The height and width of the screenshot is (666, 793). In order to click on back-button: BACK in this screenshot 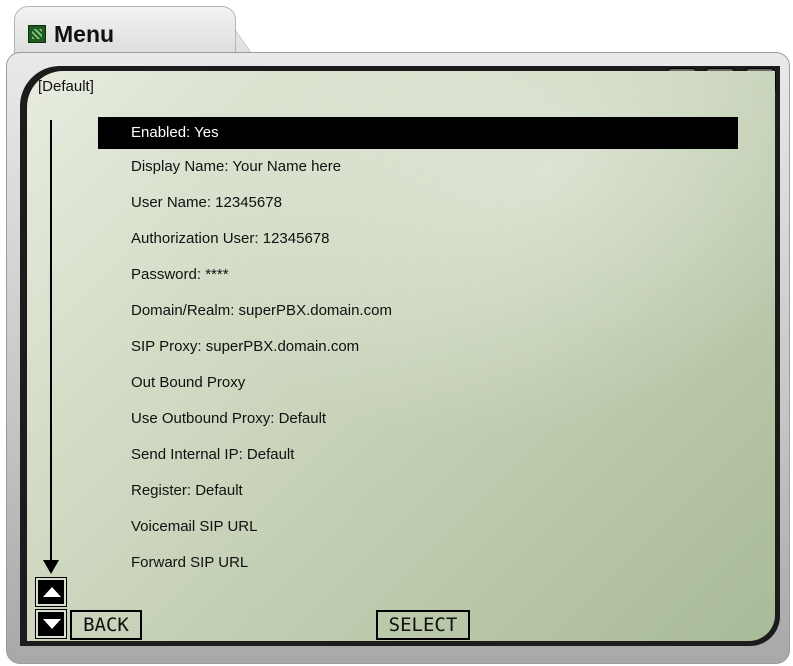, I will do `click(106, 625)`.